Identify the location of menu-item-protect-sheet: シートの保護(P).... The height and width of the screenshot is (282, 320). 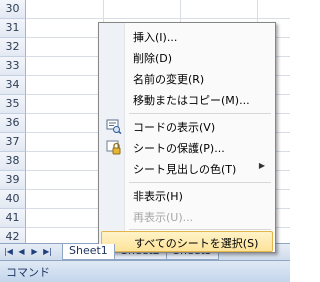
(187, 147).